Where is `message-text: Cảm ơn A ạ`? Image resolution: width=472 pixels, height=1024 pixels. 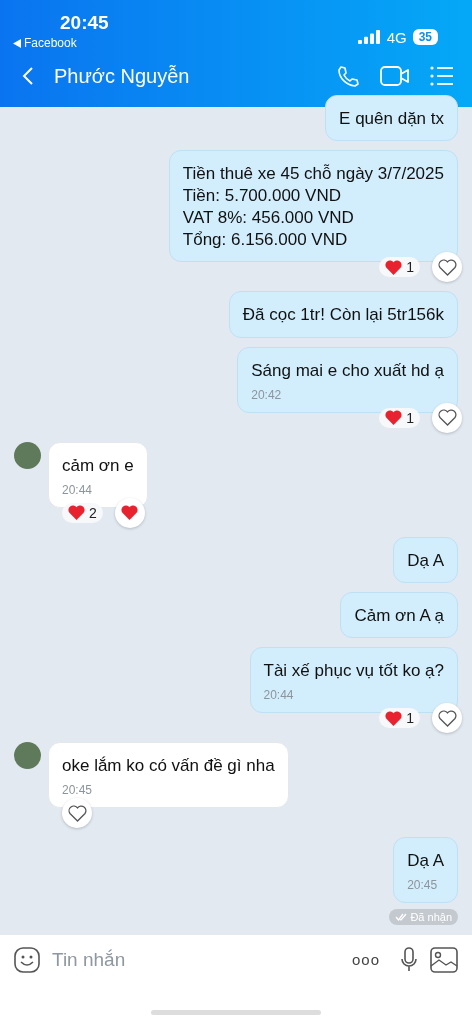 message-text: Cảm ơn A ạ is located at coordinates (399, 615).